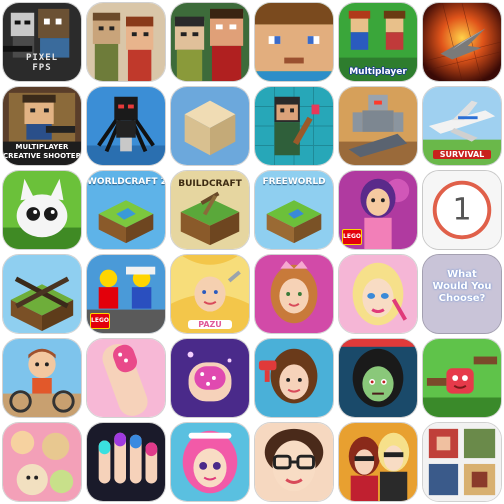  I want to click on app-icon-jelly-jump, so click(462, 378).